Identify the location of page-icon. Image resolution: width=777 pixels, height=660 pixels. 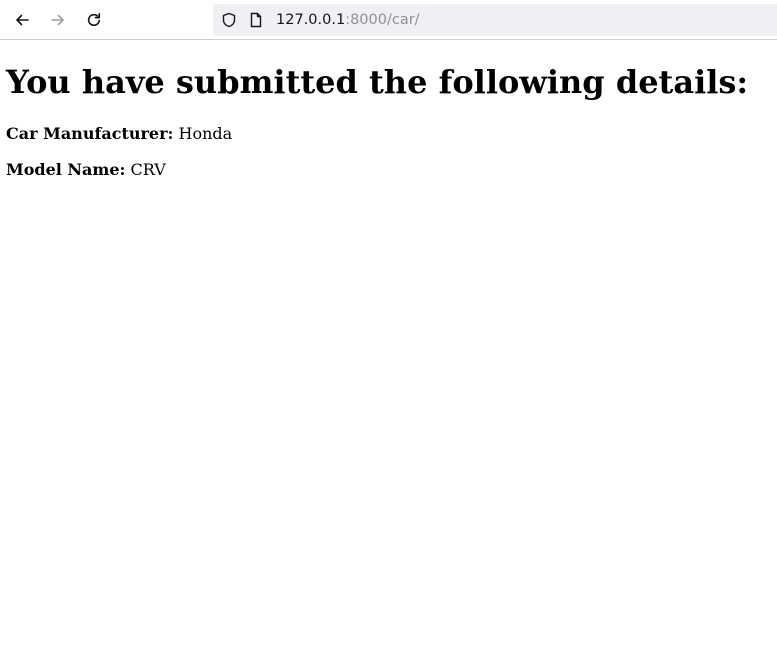
(256, 20).